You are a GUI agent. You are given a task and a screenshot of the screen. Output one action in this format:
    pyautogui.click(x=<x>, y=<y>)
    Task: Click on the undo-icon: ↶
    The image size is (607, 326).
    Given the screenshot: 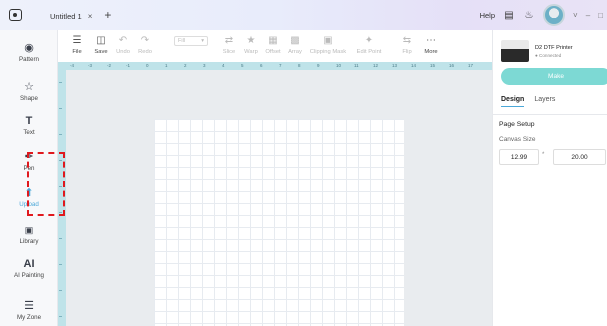 What is the action you would take?
    pyautogui.click(x=123, y=40)
    